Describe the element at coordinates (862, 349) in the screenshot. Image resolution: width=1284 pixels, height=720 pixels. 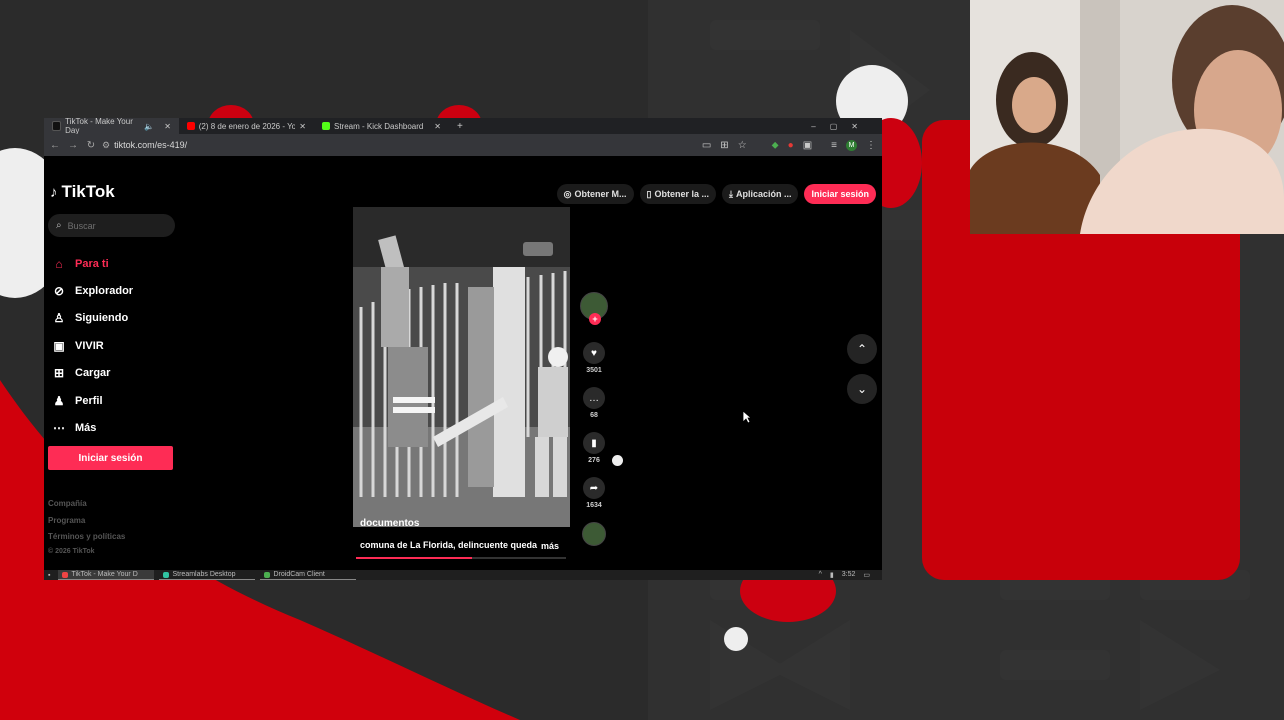
I see `previous-video-chevron-up-icon: ⌃` at that location.